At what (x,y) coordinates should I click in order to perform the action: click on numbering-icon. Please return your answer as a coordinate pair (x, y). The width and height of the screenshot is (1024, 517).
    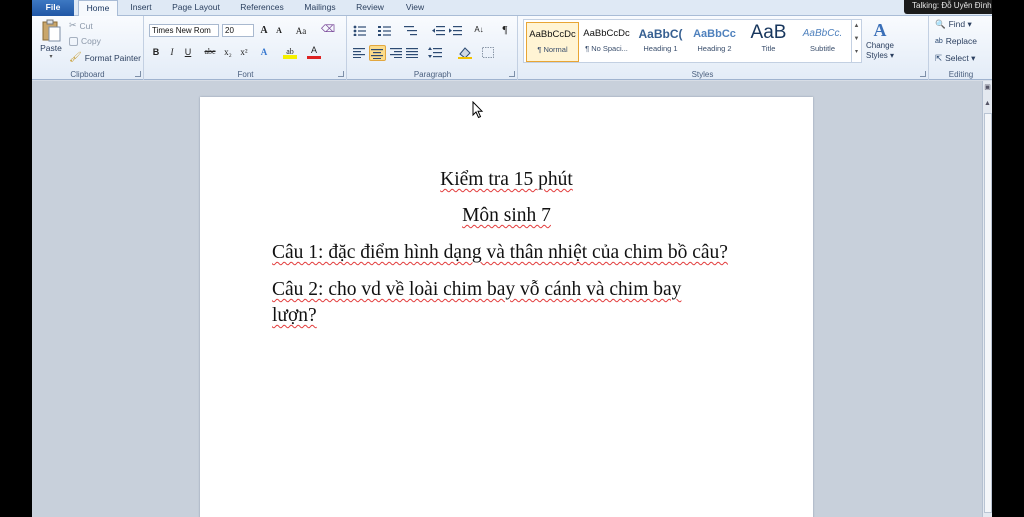
    Looking at the image, I should click on (385, 30).